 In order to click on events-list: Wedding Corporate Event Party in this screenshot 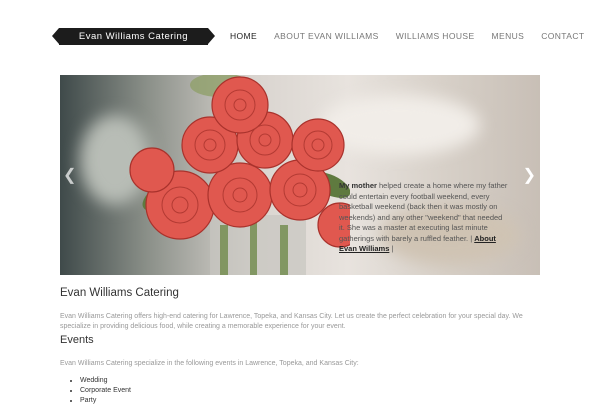, I will do `click(100, 391)`.